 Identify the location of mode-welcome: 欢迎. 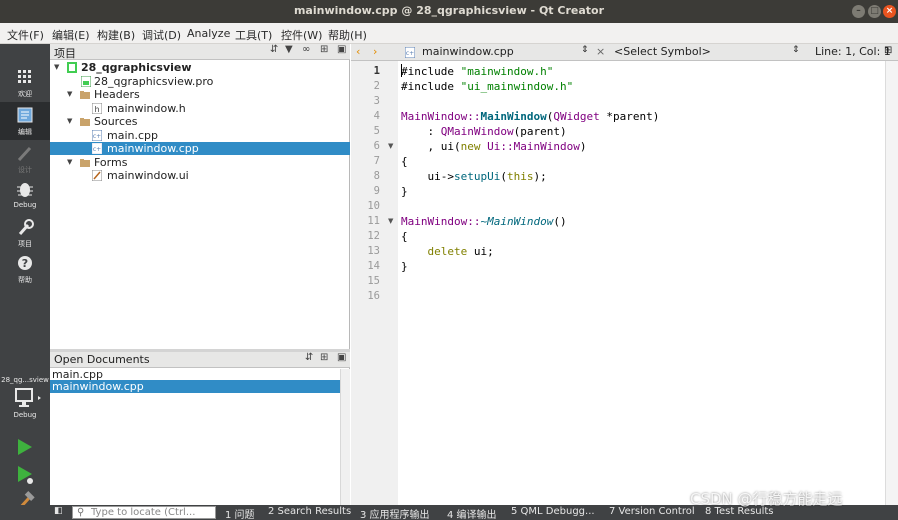
(25, 83).